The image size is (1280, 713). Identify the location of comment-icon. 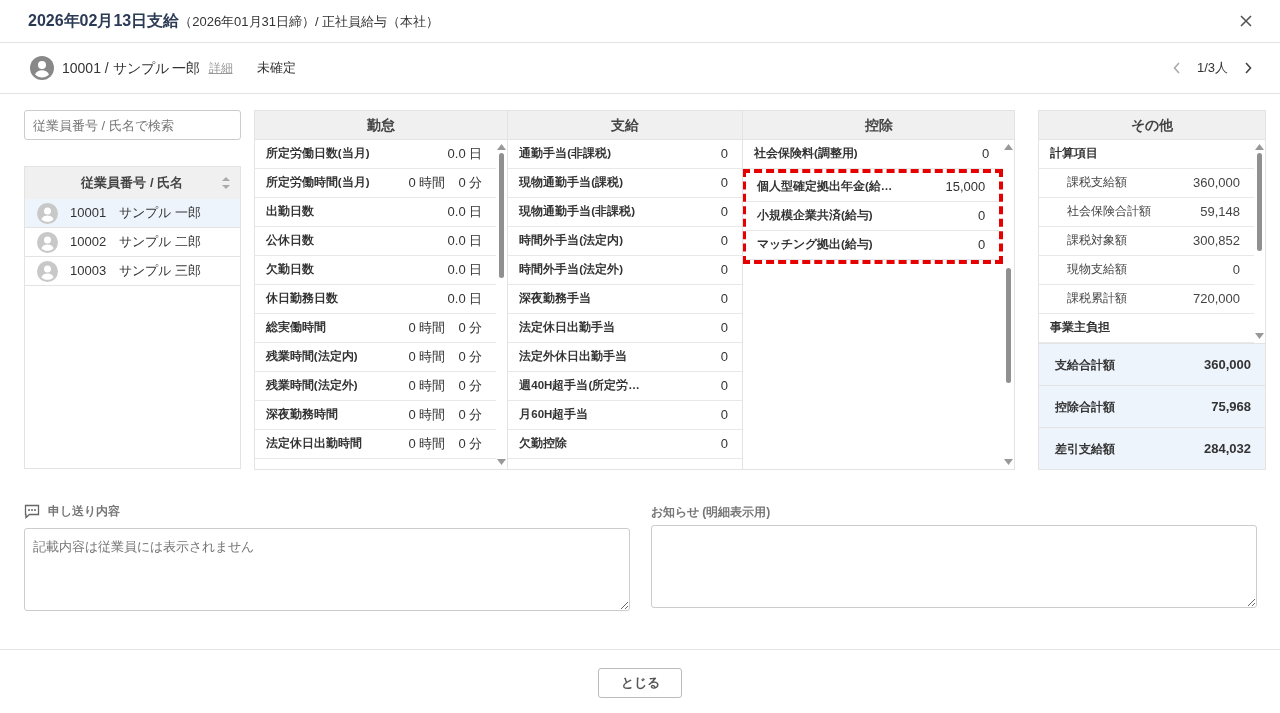
(32, 511).